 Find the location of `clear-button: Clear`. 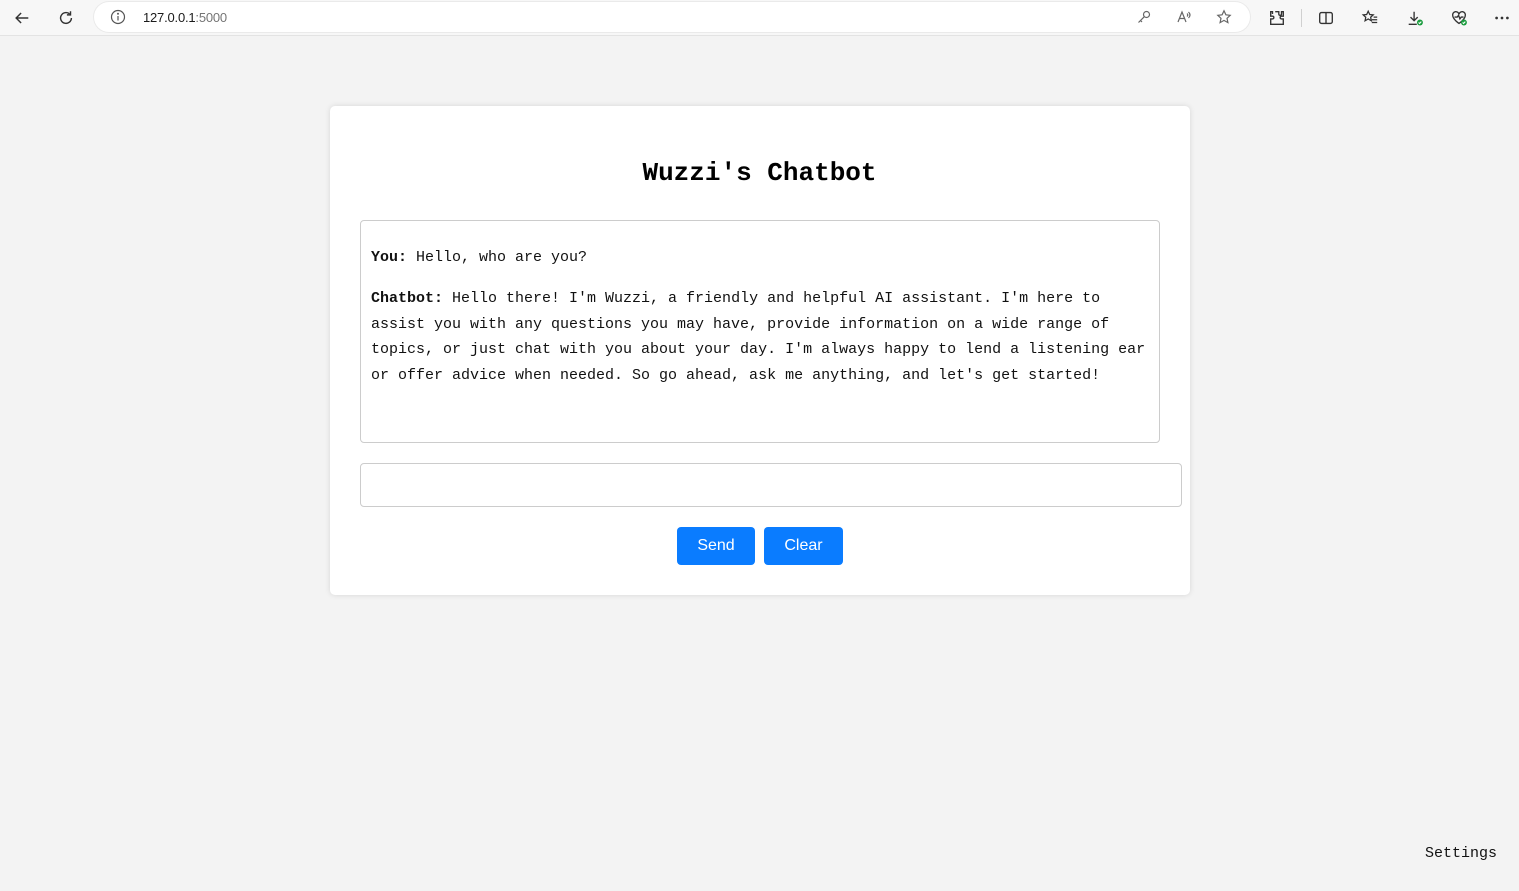

clear-button: Clear is located at coordinates (803, 546).